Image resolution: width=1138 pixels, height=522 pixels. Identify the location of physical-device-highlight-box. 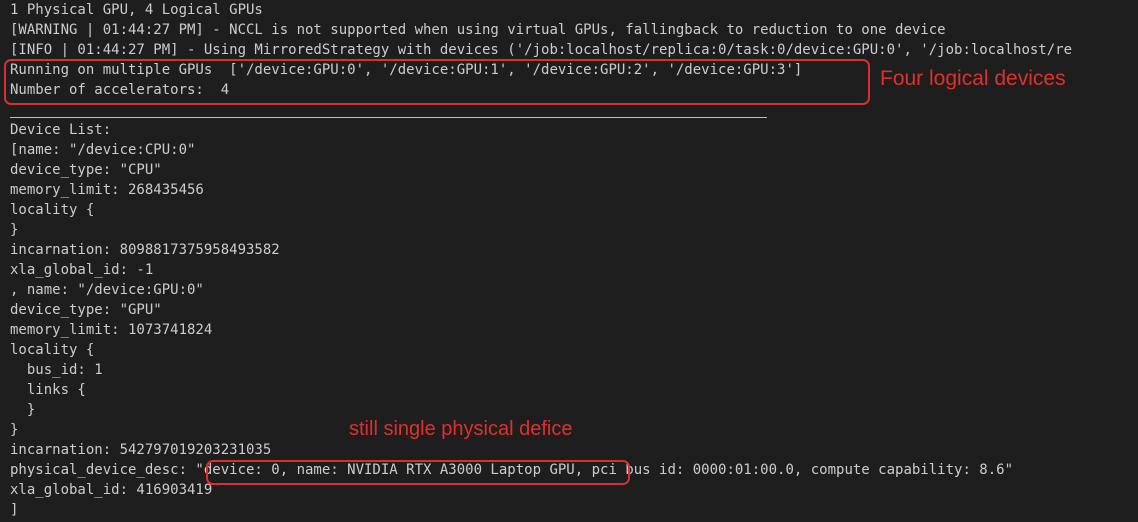
(418, 472).